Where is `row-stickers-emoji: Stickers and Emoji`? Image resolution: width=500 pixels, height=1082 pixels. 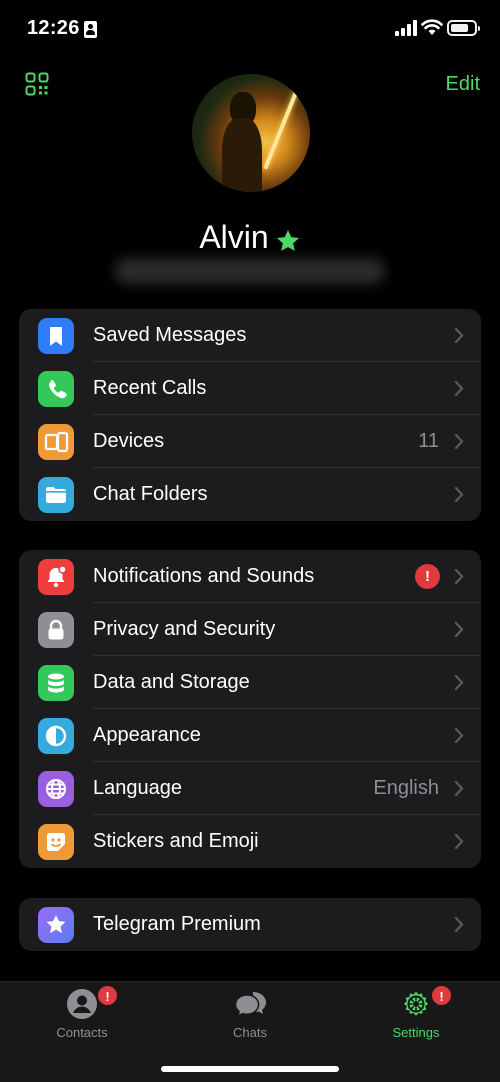
row-stickers-emoji: Stickers and Emoji is located at coordinates (250, 841).